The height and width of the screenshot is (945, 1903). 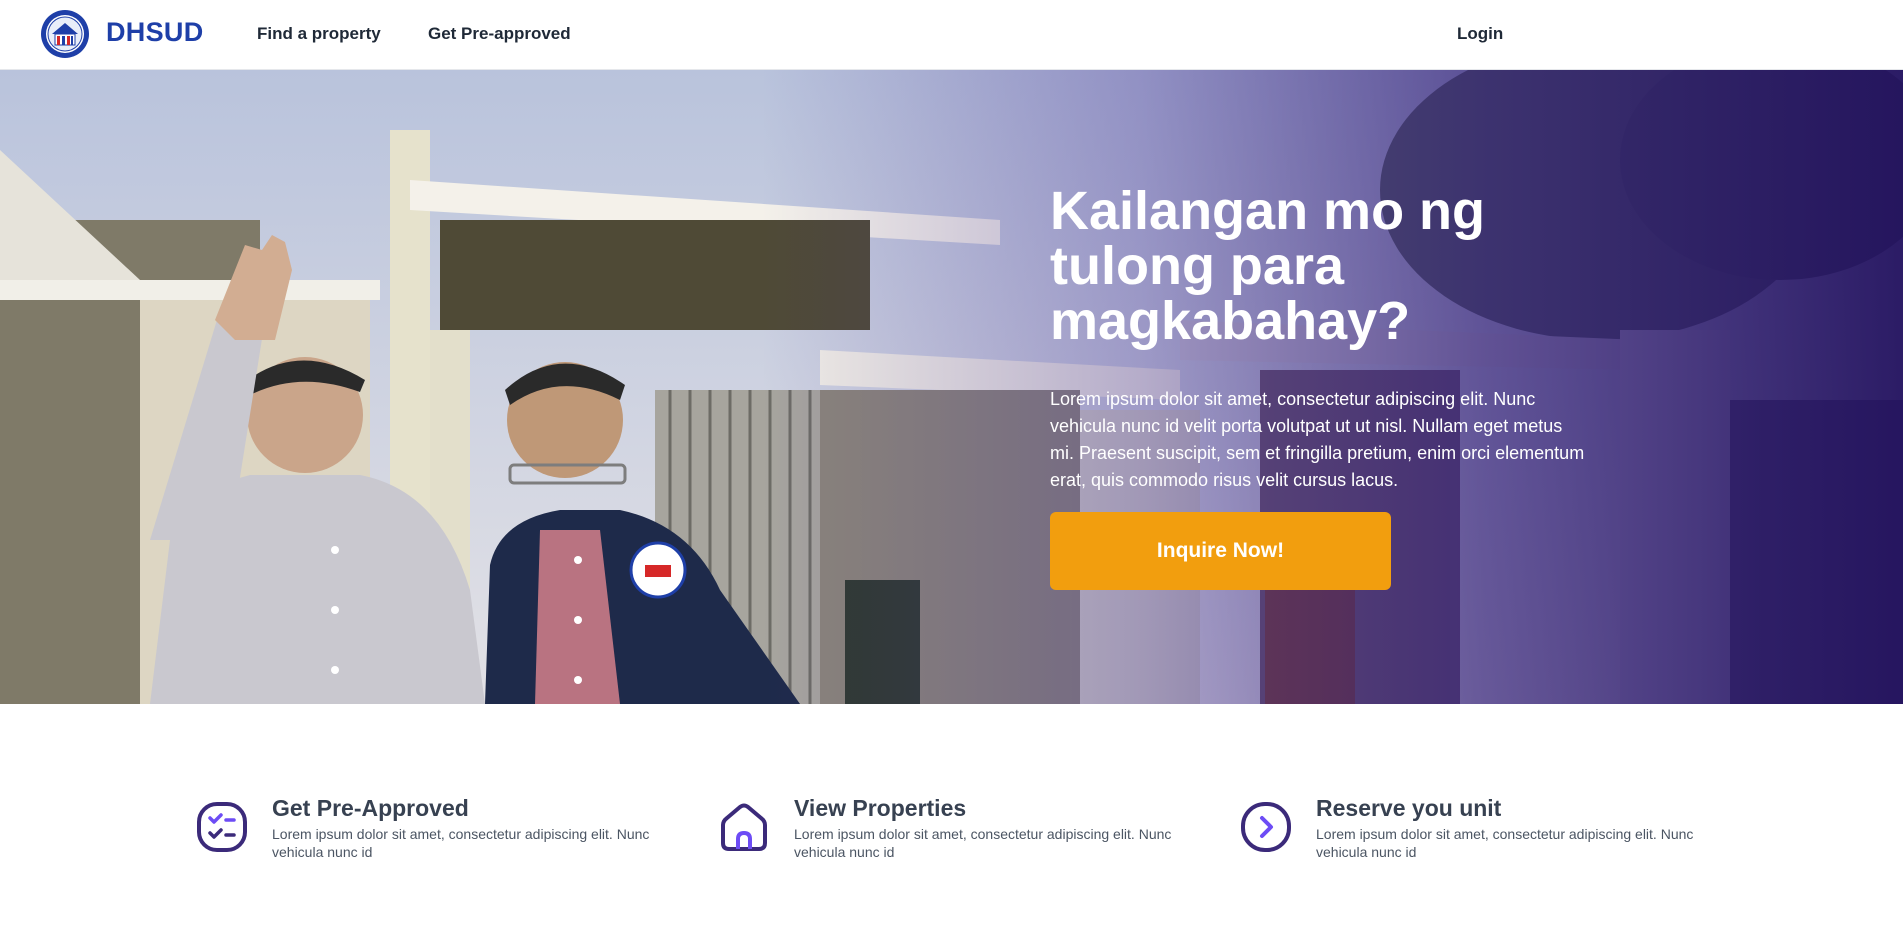 What do you see at coordinates (499, 34) in the screenshot?
I see `nav-get-pre-approved: Get Pre-approved` at bounding box center [499, 34].